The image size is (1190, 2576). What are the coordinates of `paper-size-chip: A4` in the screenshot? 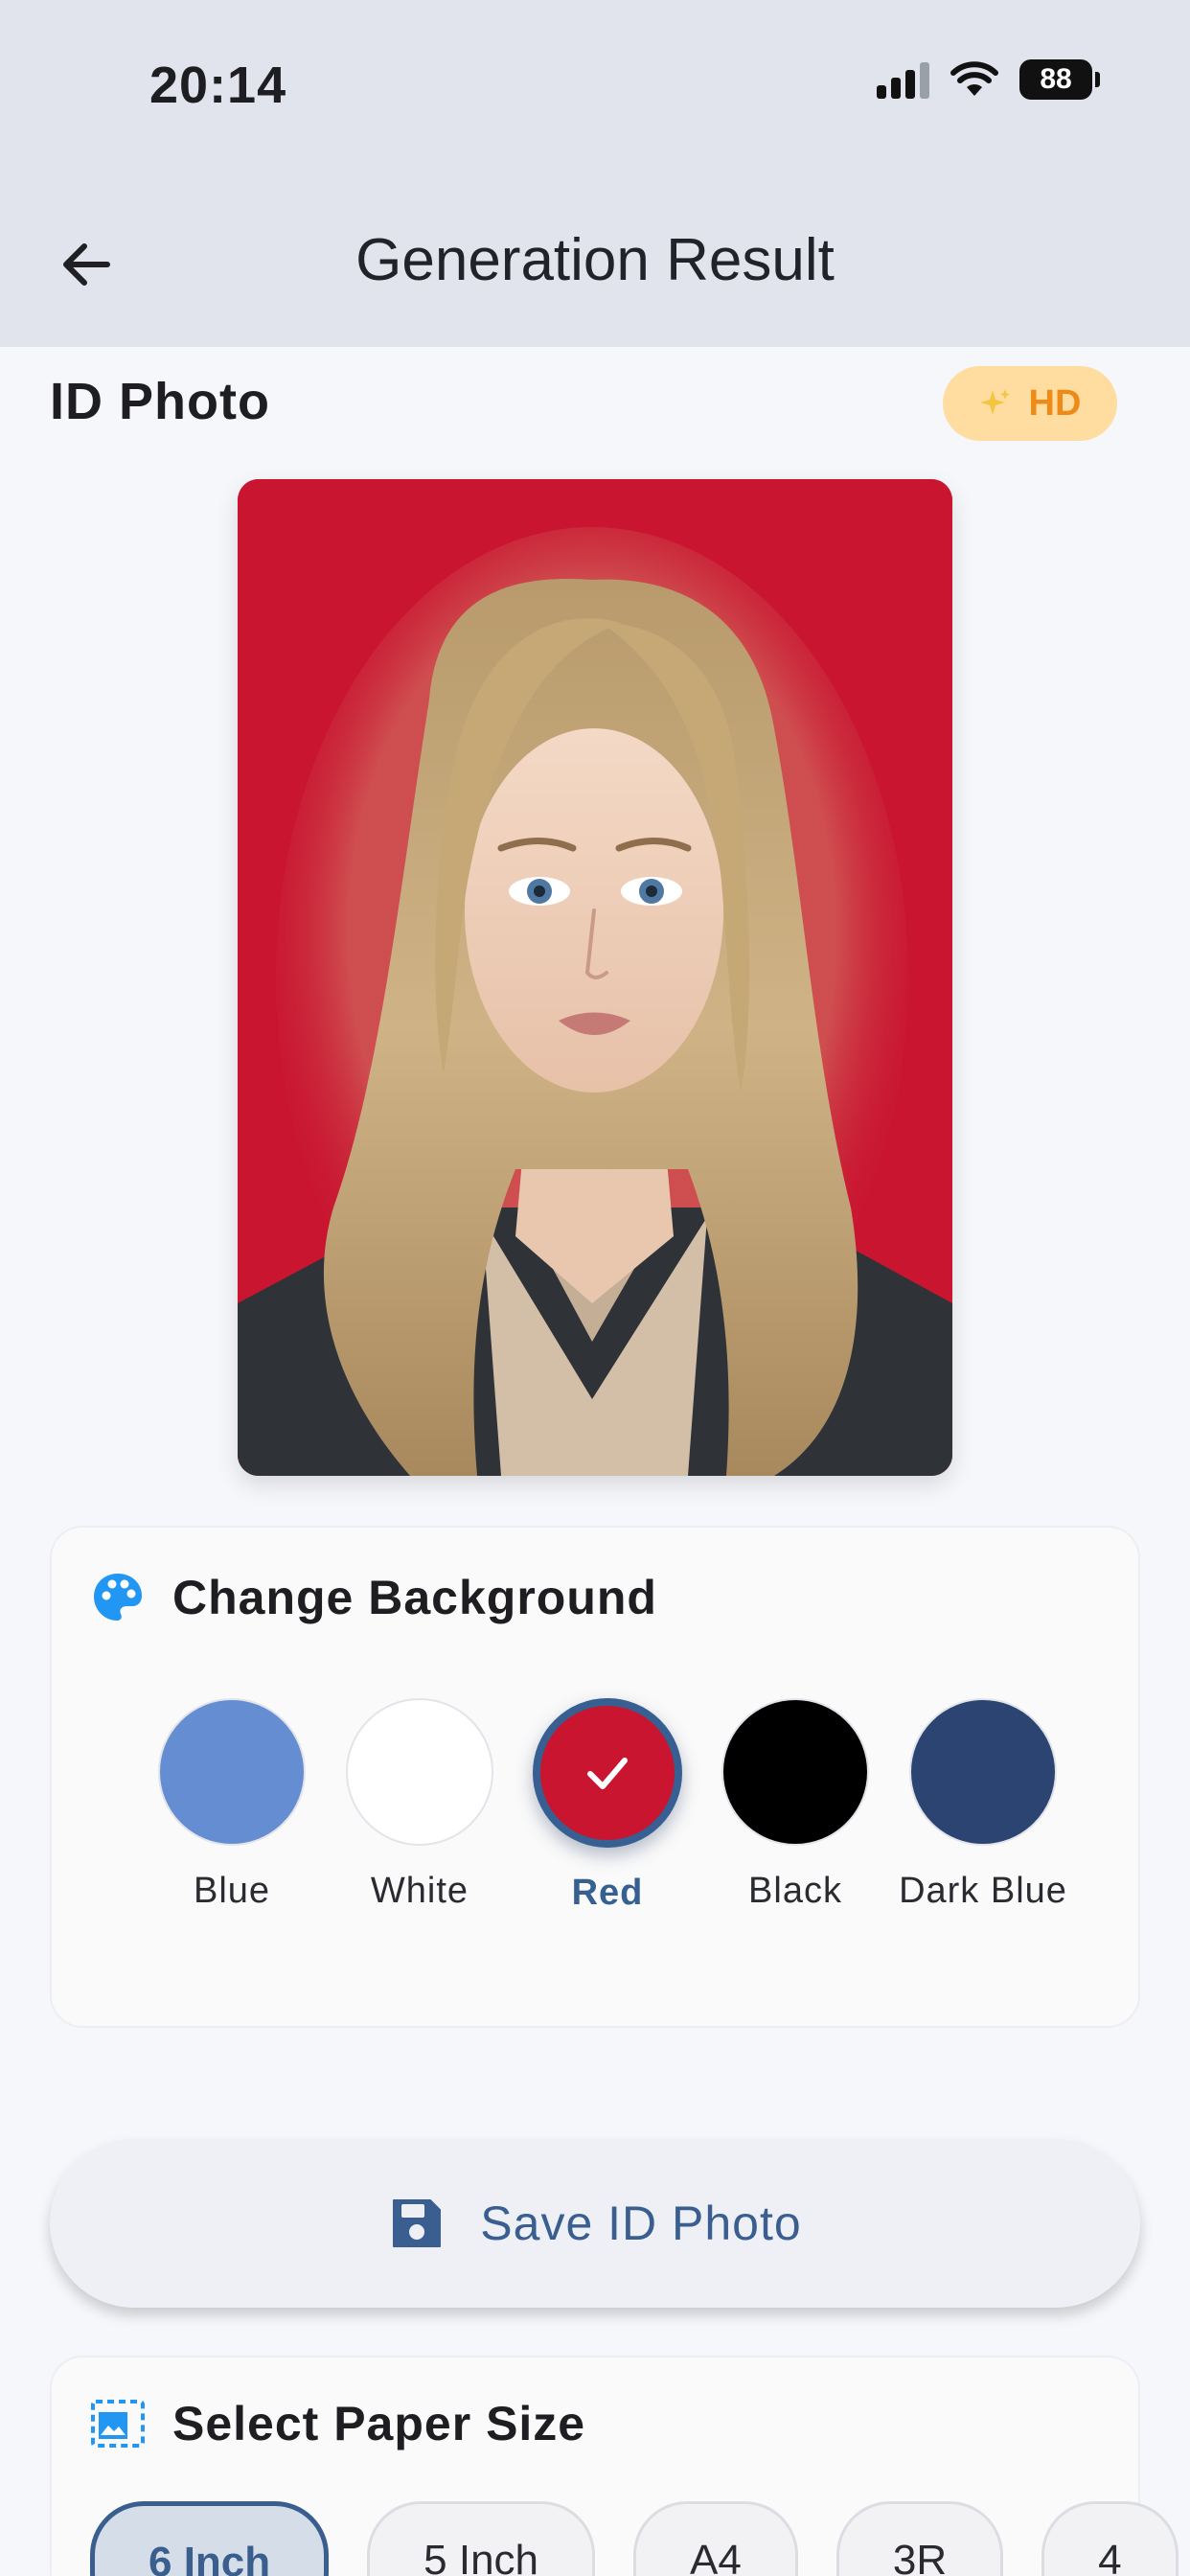 It's located at (716, 2538).